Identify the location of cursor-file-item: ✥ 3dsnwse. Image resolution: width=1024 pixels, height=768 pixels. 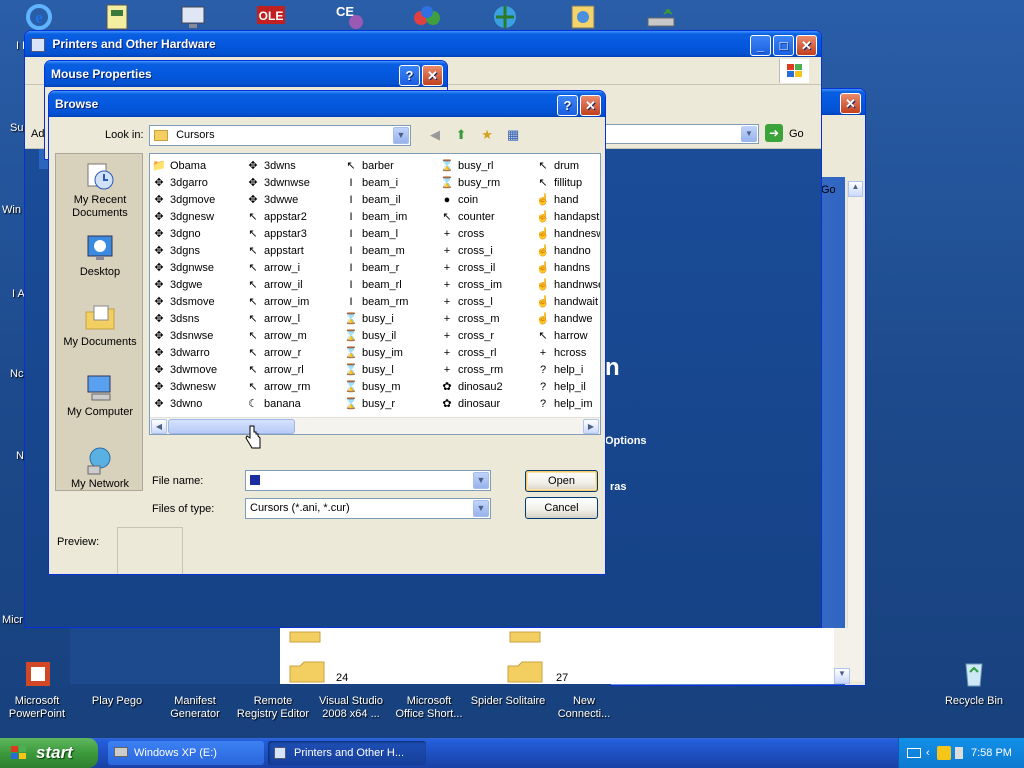
(199, 336).